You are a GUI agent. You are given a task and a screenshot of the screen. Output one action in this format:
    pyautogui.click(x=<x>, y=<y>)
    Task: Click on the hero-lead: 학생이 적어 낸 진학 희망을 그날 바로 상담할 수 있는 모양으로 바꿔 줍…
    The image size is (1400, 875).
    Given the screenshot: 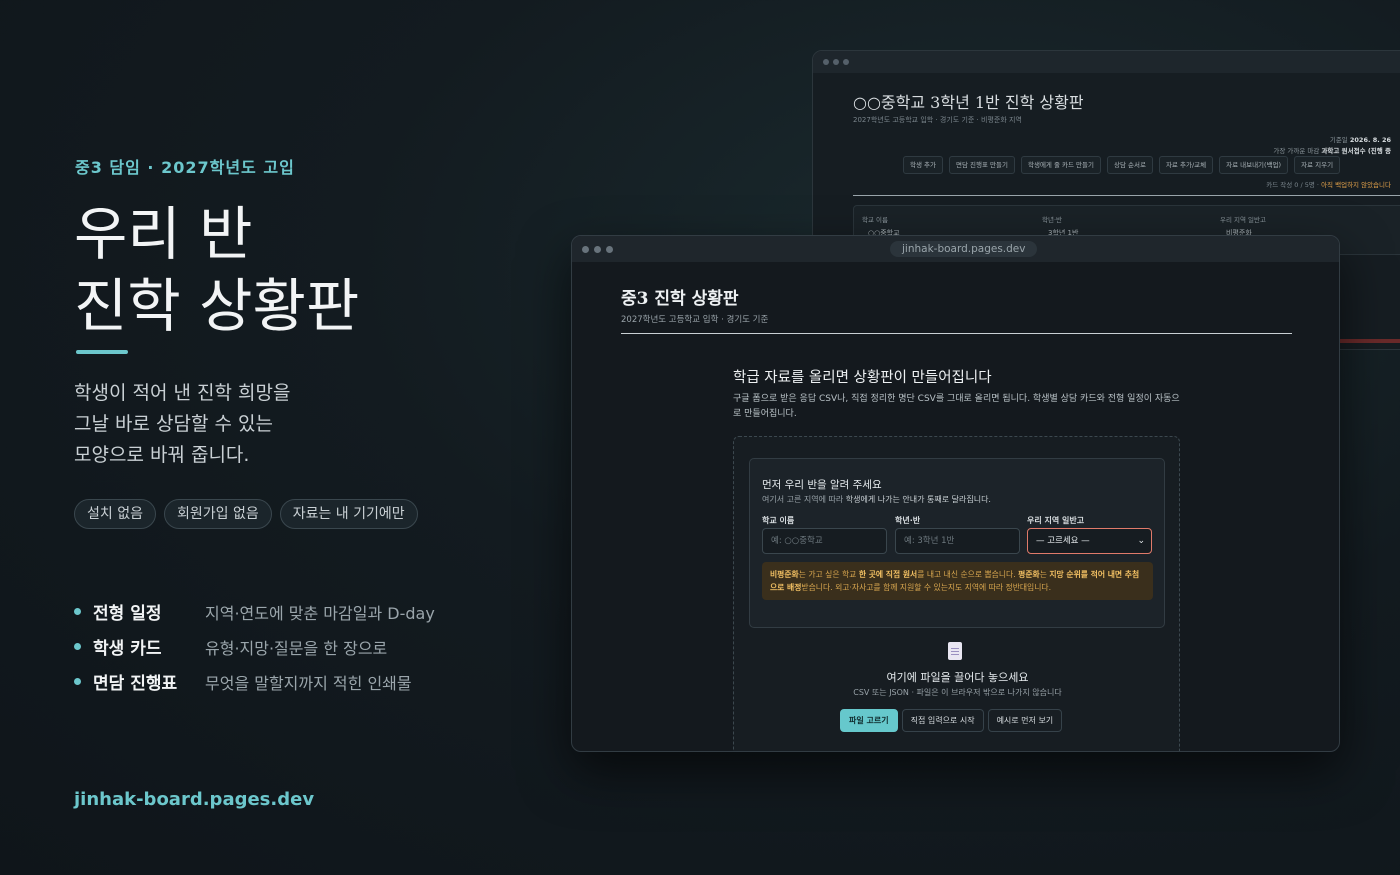 What is the action you would take?
    pyautogui.click(x=182, y=424)
    